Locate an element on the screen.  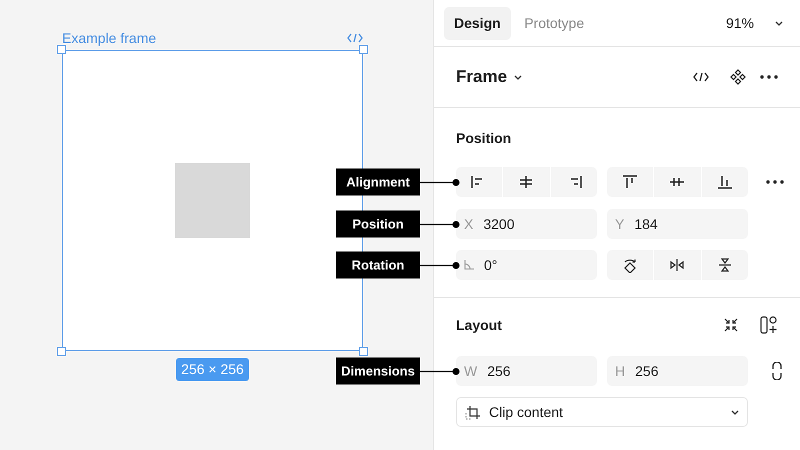
rotation-field: 0° is located at coordinates (526, 265).